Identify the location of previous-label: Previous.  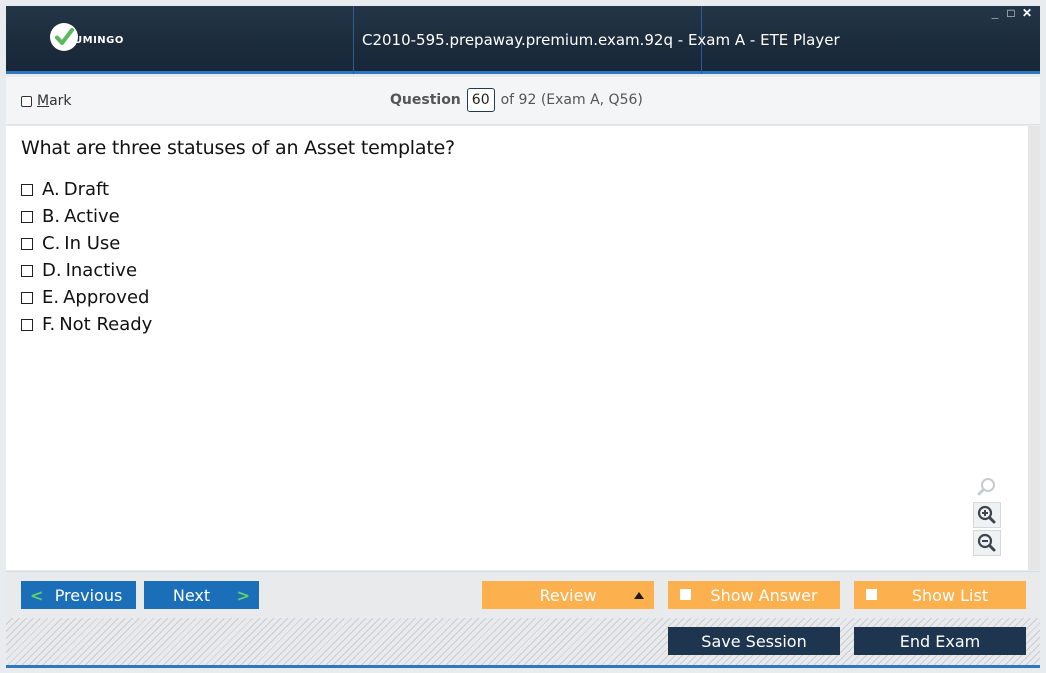
(88, 595).